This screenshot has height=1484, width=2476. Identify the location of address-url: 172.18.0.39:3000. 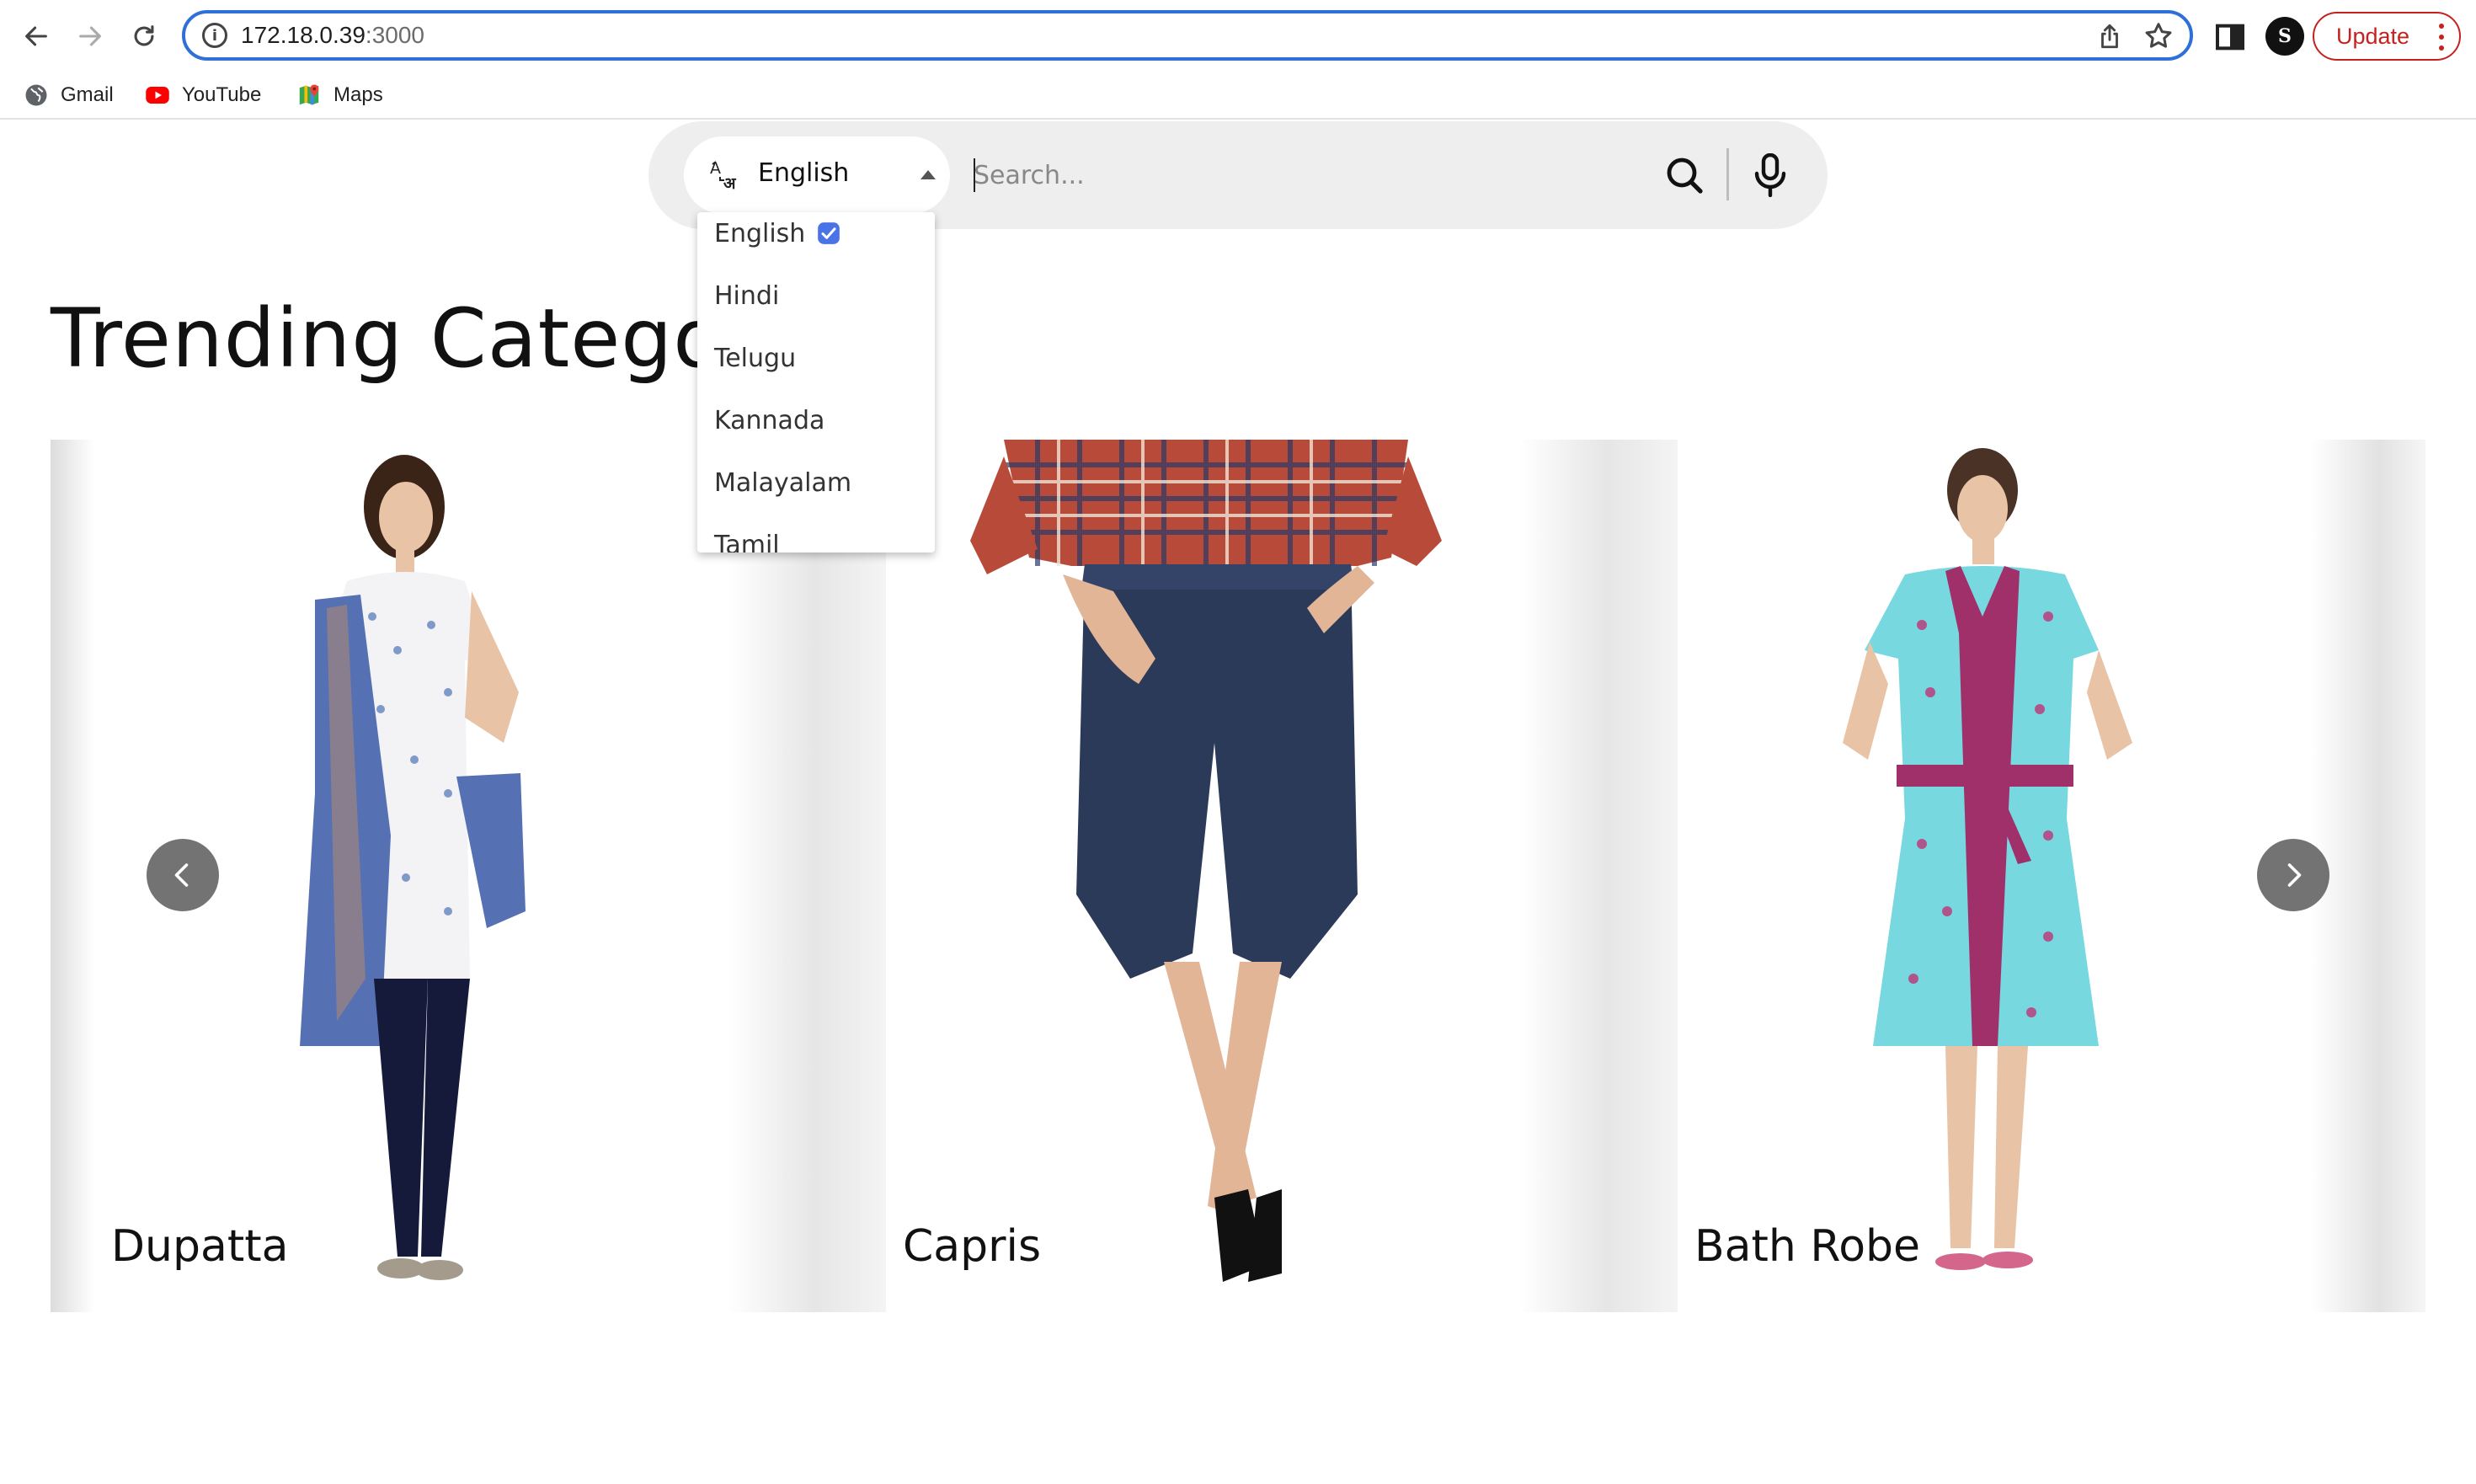
(332, 35).